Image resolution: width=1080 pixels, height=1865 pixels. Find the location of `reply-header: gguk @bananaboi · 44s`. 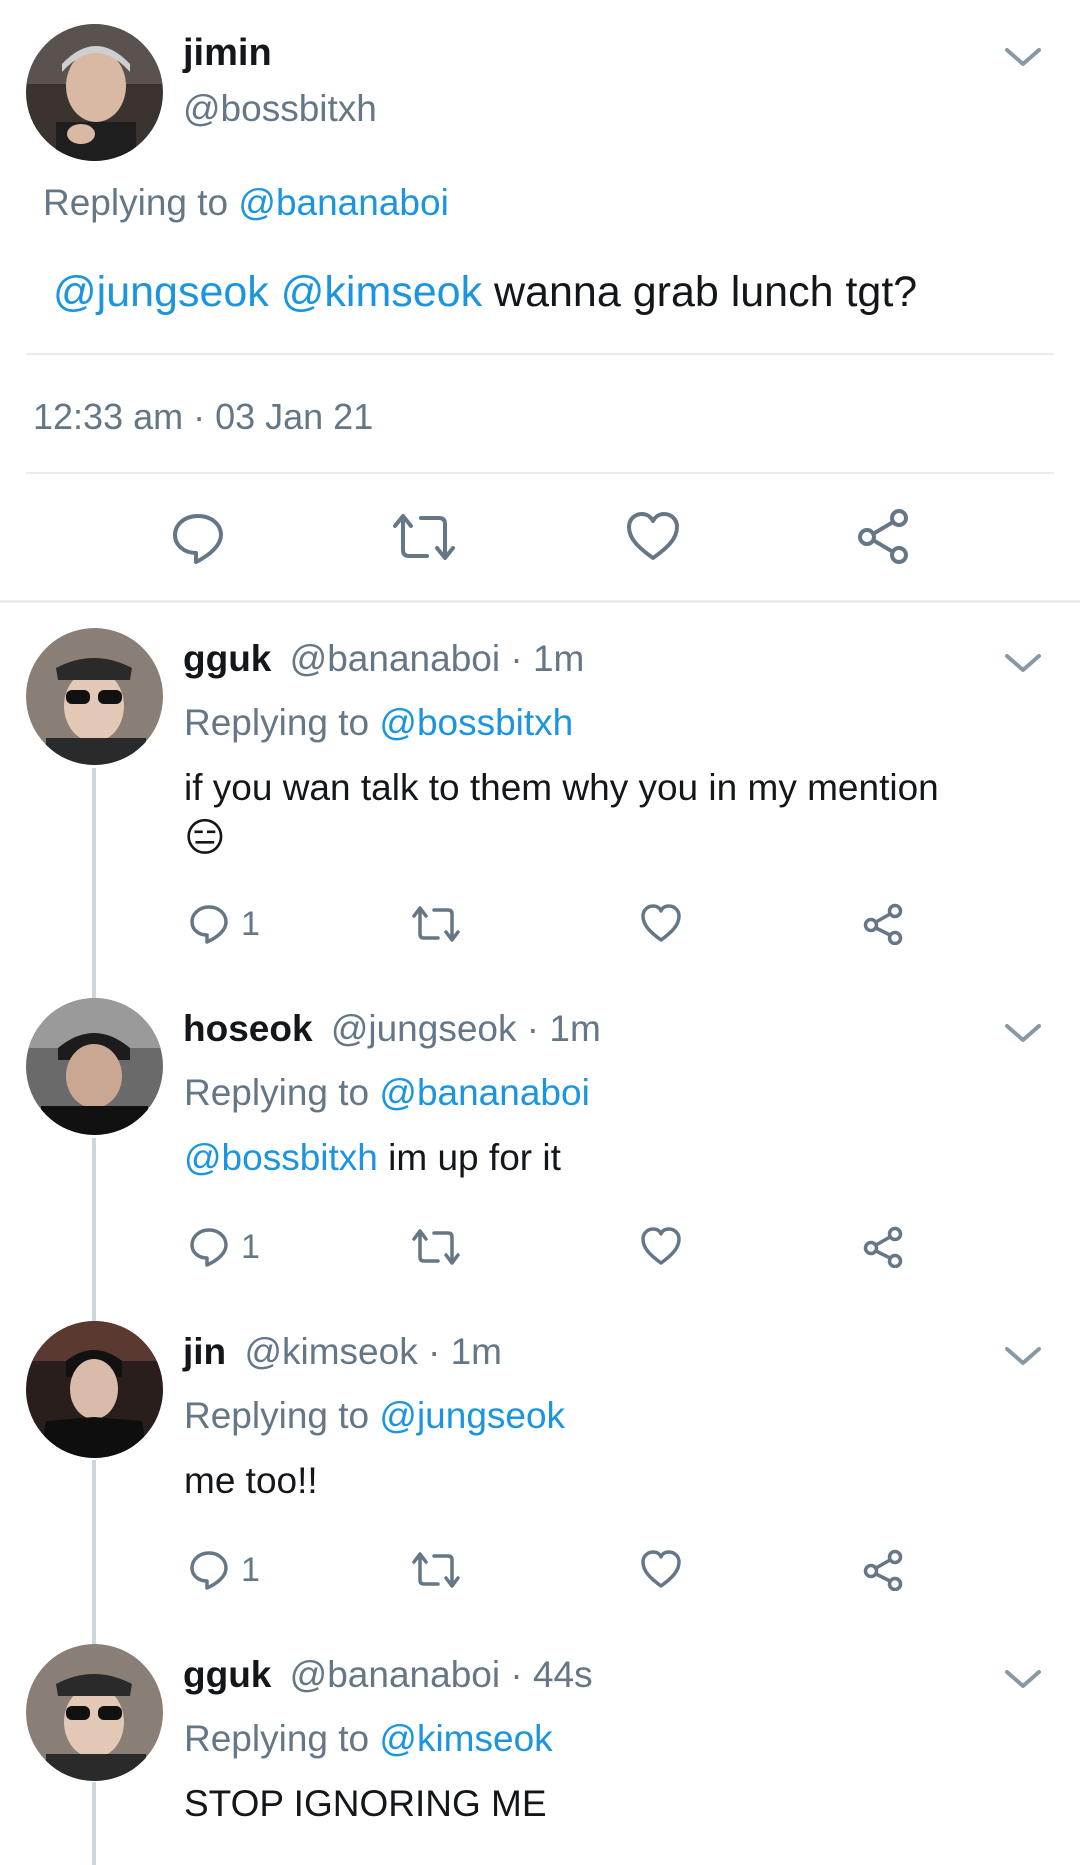

reply-header: gguk @bananaboi · 44s is located at coordinates (388, 1675).